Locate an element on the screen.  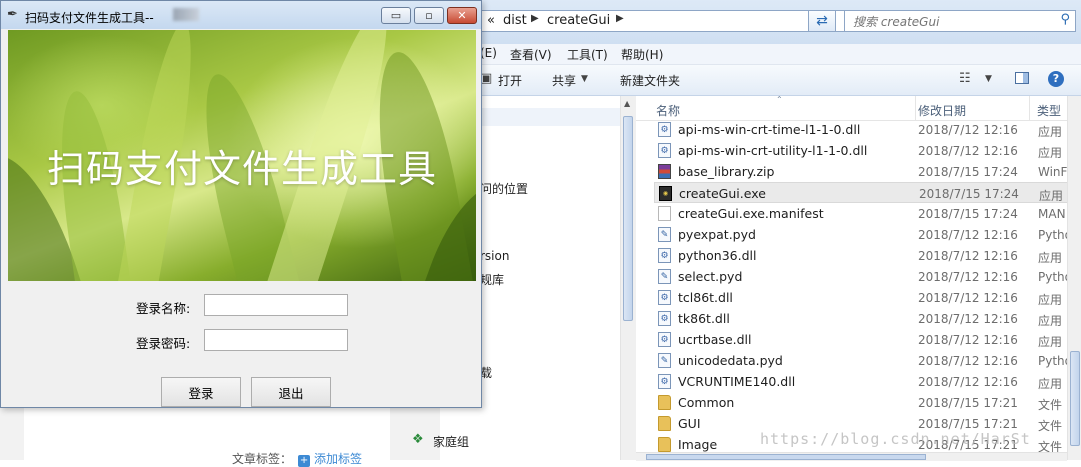
file-name: VCRUNTIME140.dll is located at coordinates (736, 381).